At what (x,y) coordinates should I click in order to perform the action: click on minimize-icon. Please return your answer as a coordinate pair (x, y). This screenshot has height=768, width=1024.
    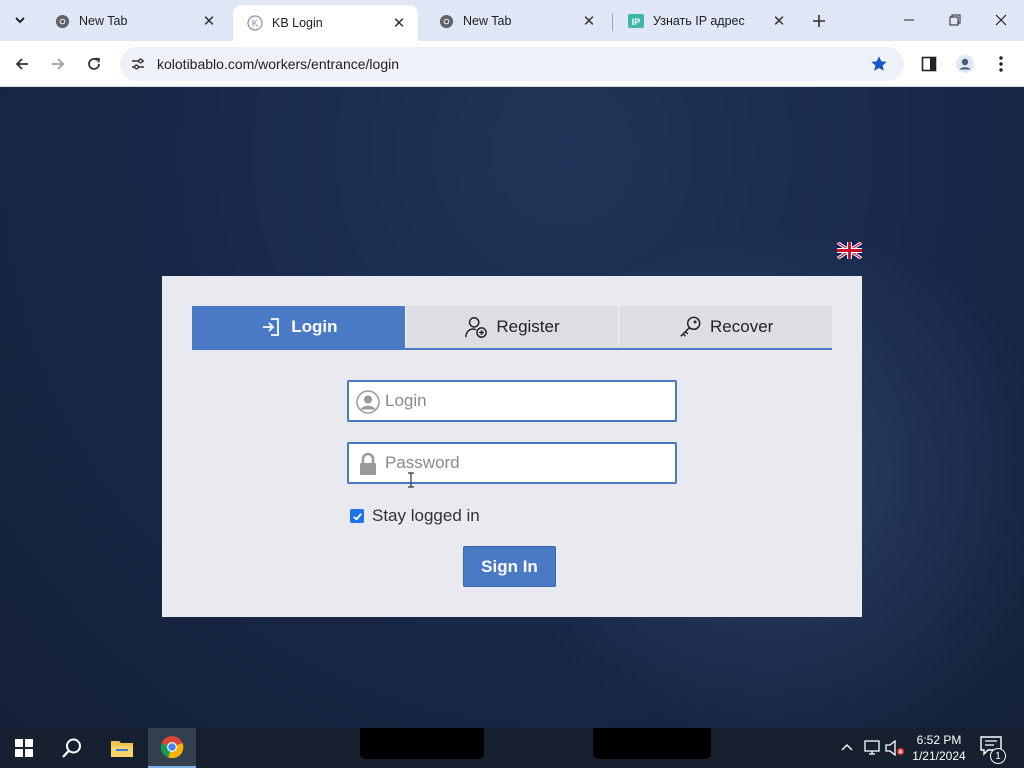
    Looking at the image, I should click on (909, 20).